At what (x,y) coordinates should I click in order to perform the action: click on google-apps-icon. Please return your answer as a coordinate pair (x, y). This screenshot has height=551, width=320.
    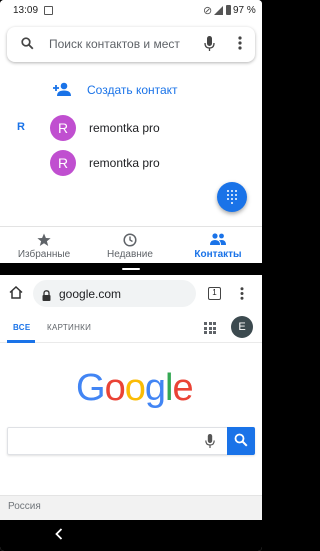
    Looking at the image, I should click on (210, 328).